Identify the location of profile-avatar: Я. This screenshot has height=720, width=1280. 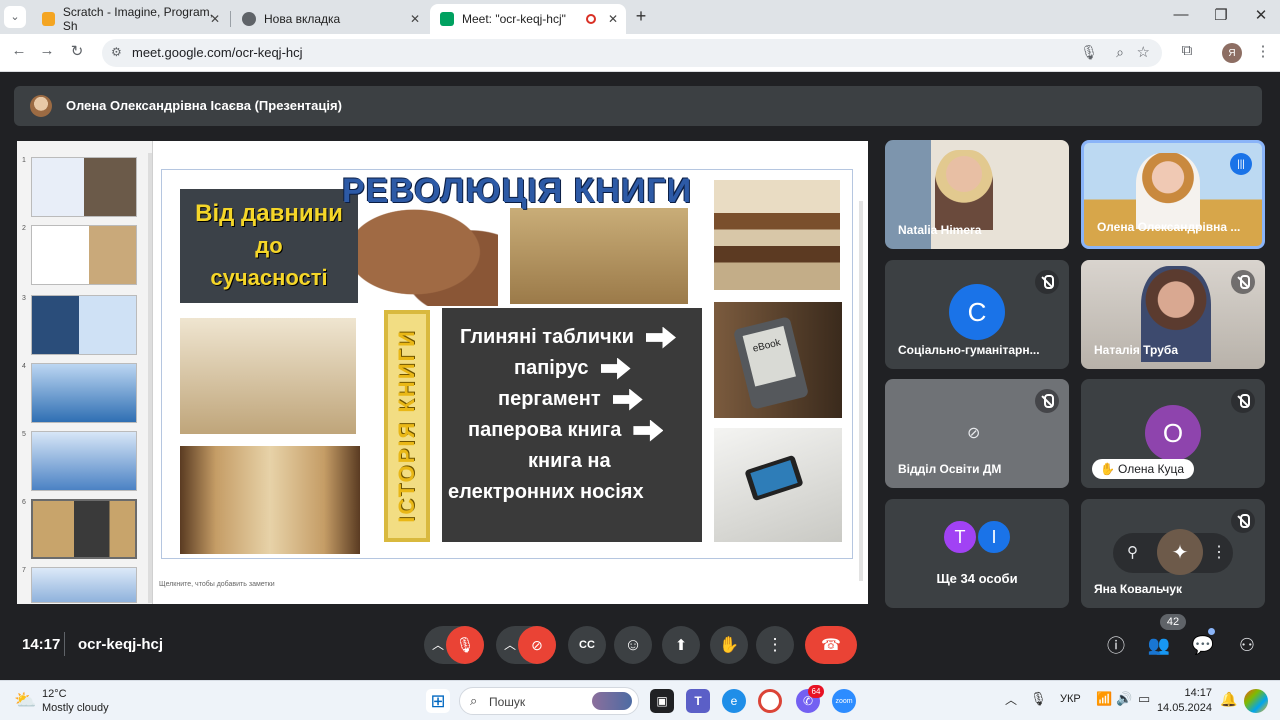
(1232, 53).